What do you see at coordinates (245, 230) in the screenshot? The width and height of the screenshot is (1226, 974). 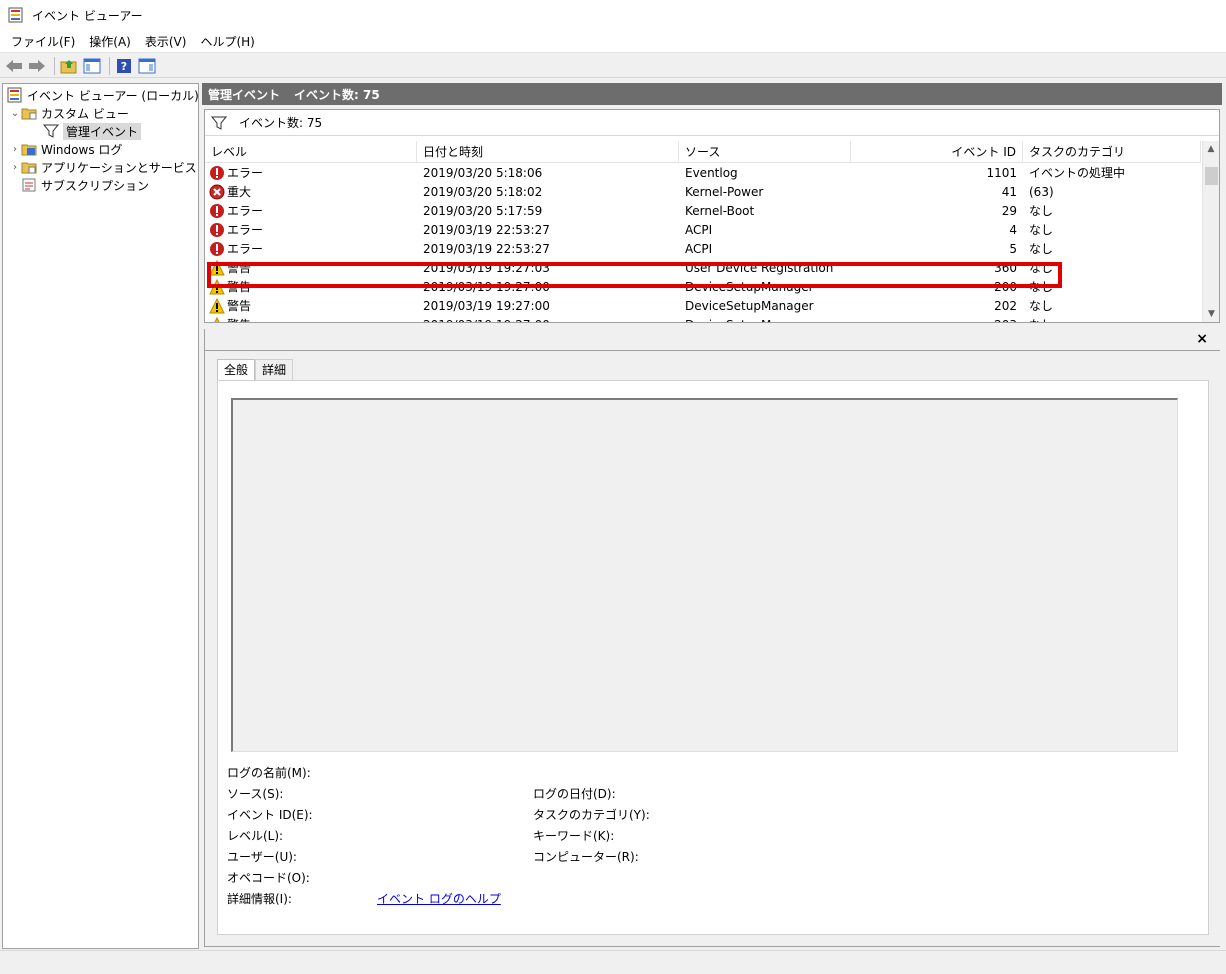 I see `cell-level-text: エラー` at bounding box center [245, 230].